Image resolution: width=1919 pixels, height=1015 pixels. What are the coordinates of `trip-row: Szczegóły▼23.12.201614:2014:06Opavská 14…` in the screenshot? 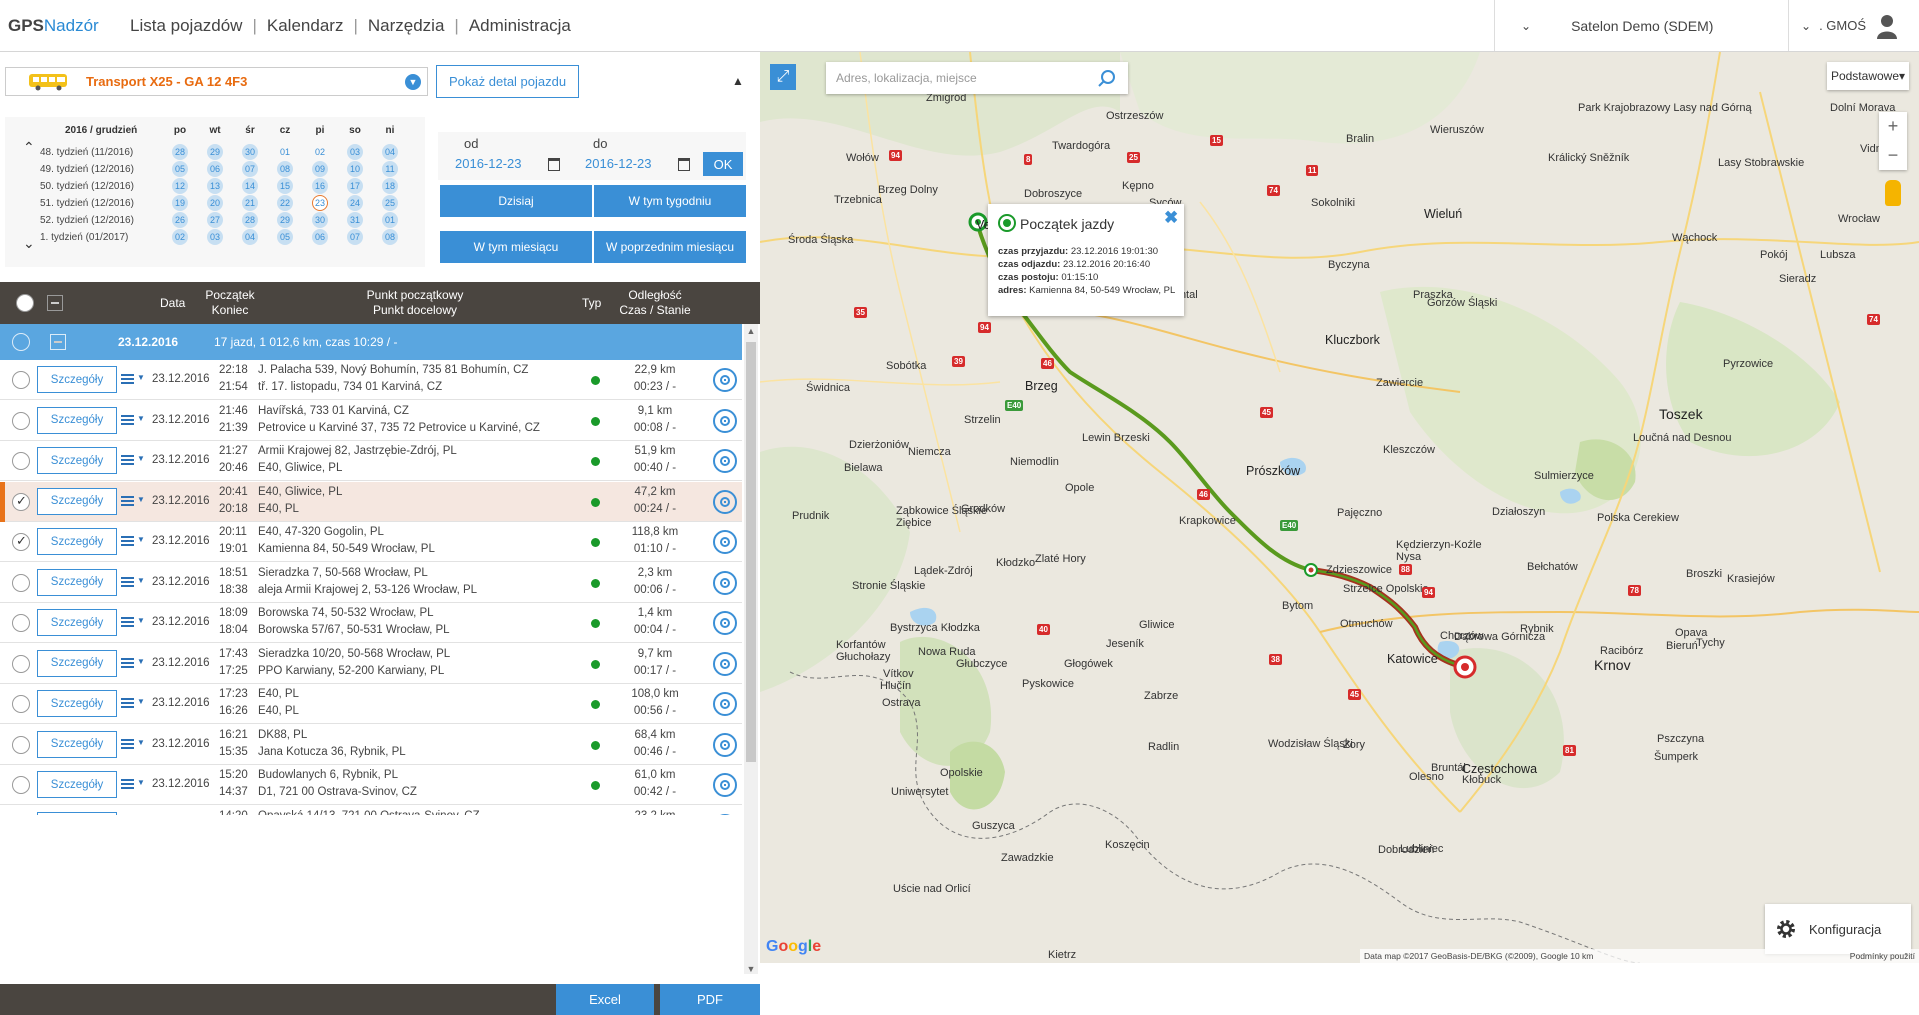 It's located at (371, 810).